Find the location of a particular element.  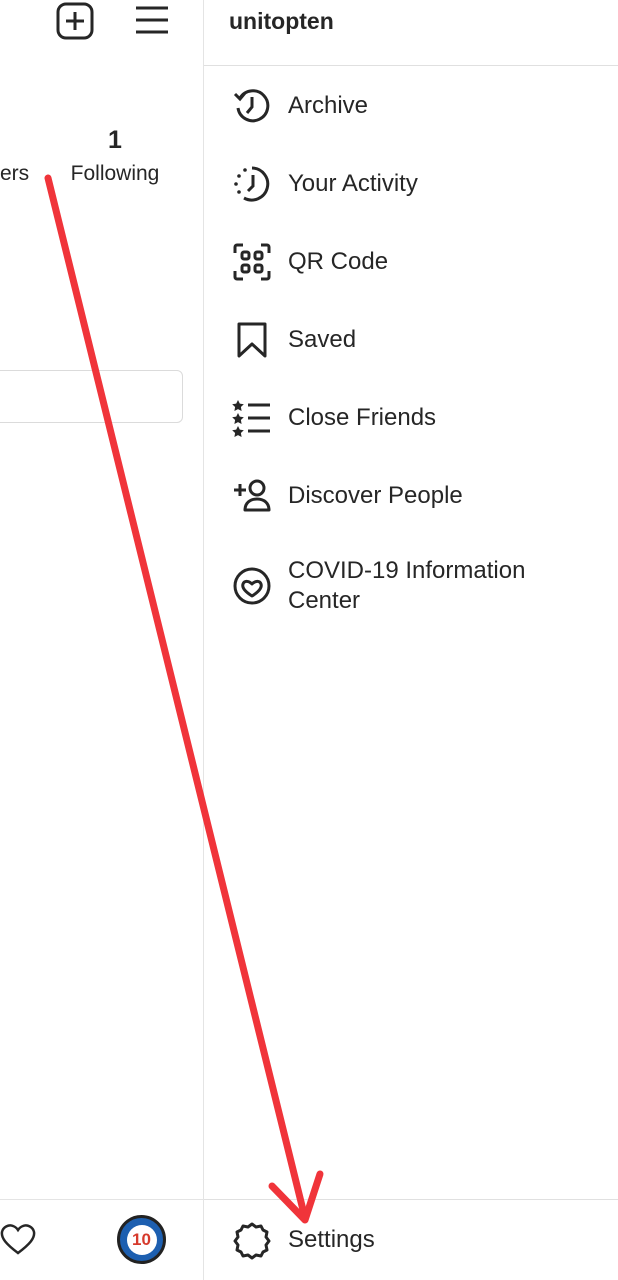

archive-icon is located at coordinates (252, 106).